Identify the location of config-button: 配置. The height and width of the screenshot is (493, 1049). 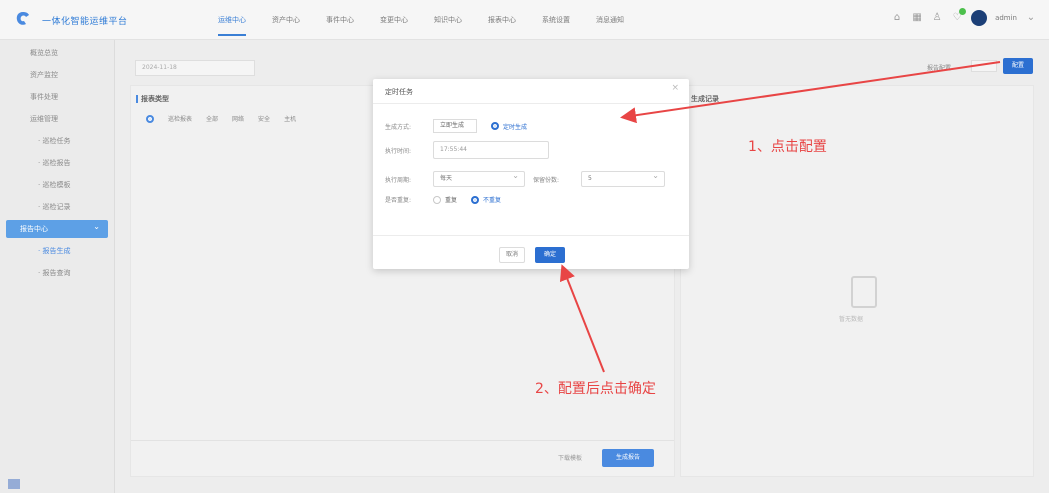
(1018, 66).